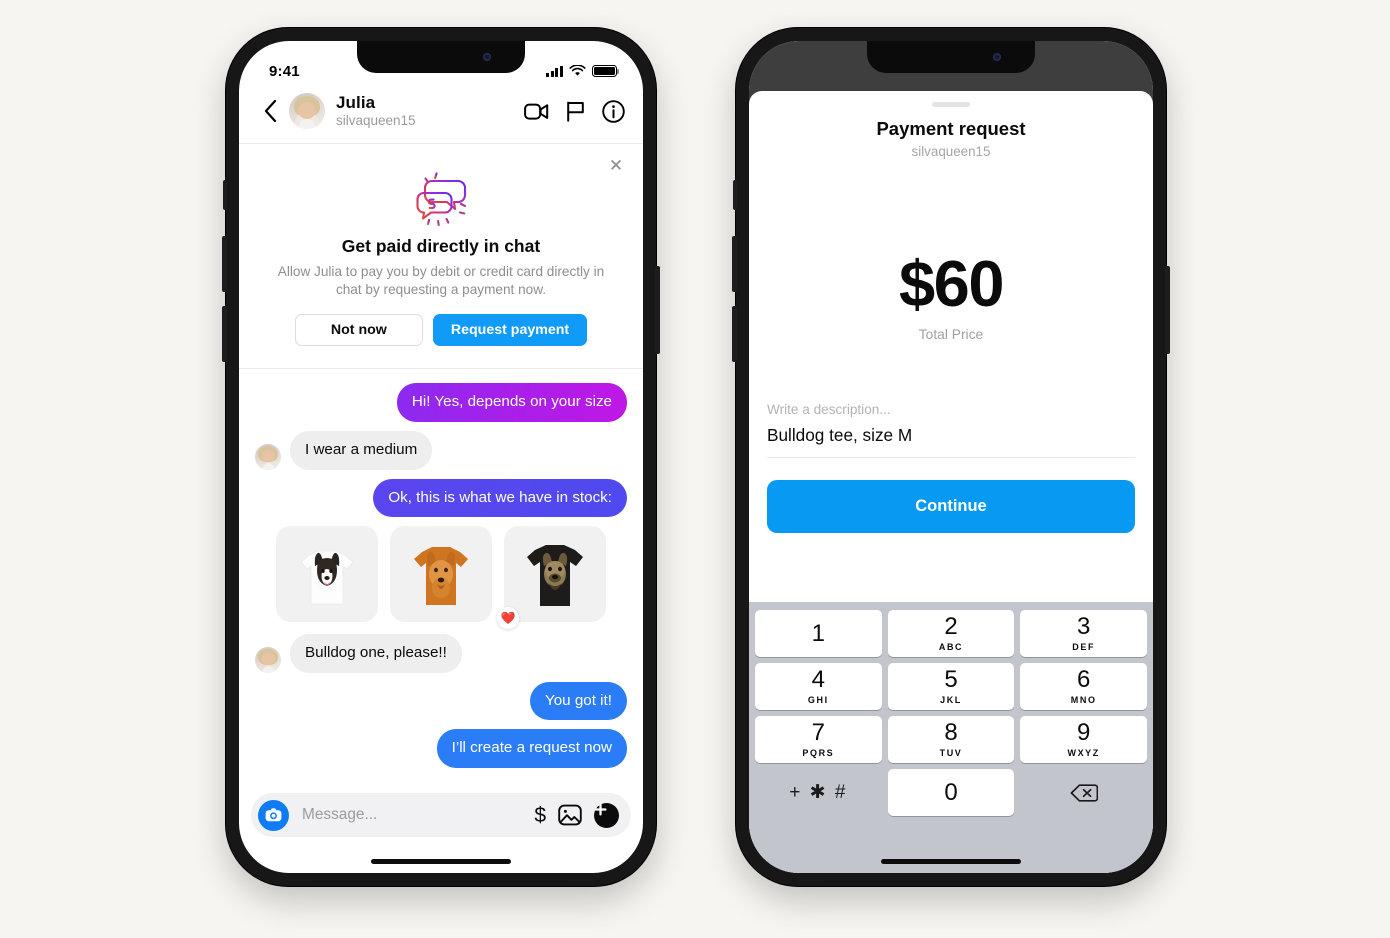  What do you see at coordinates (430, 110) in the screenshot?
I see `contact-identity: Julia silvaqueen15` at bounding box center [430, 110].